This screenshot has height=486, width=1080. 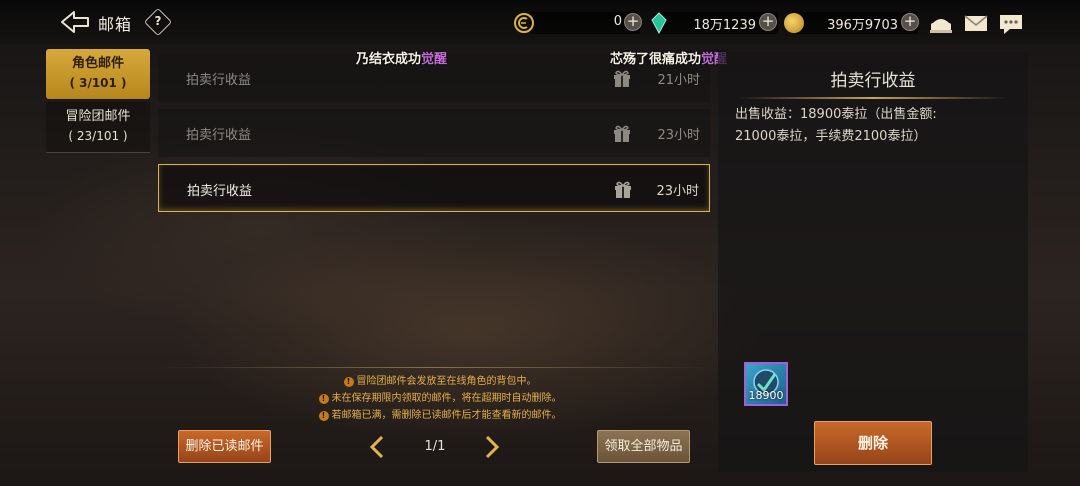 What do you see at coordinates (98, 83) in the screenshot?
I see `tab-character-mail-count: ( 3/101 )` at bounding box center [98, 83].